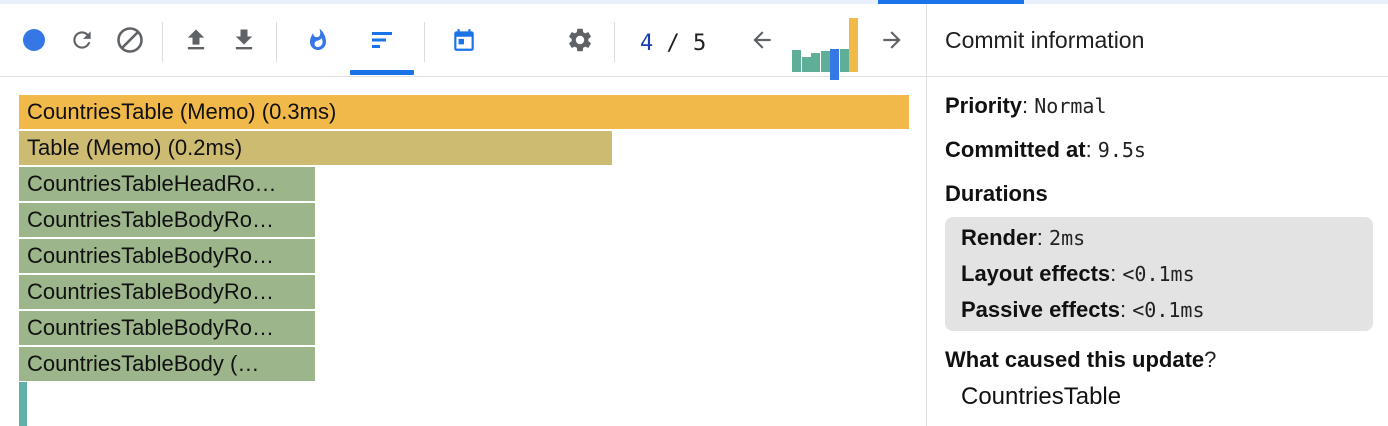  I want to click on layout-effects-label: Layout effects, so click(1036, 273).